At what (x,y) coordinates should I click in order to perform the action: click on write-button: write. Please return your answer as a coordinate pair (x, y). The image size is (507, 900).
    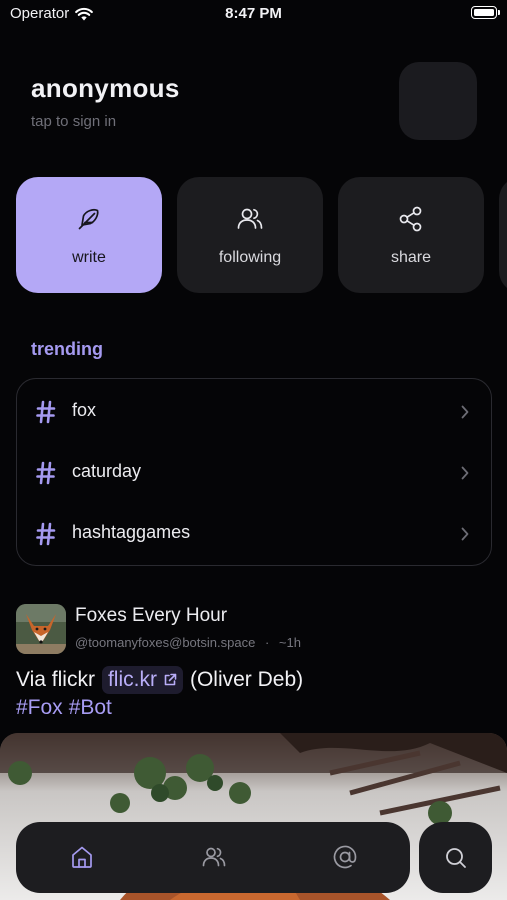
    Looking at the image, I should click on (89, 235).